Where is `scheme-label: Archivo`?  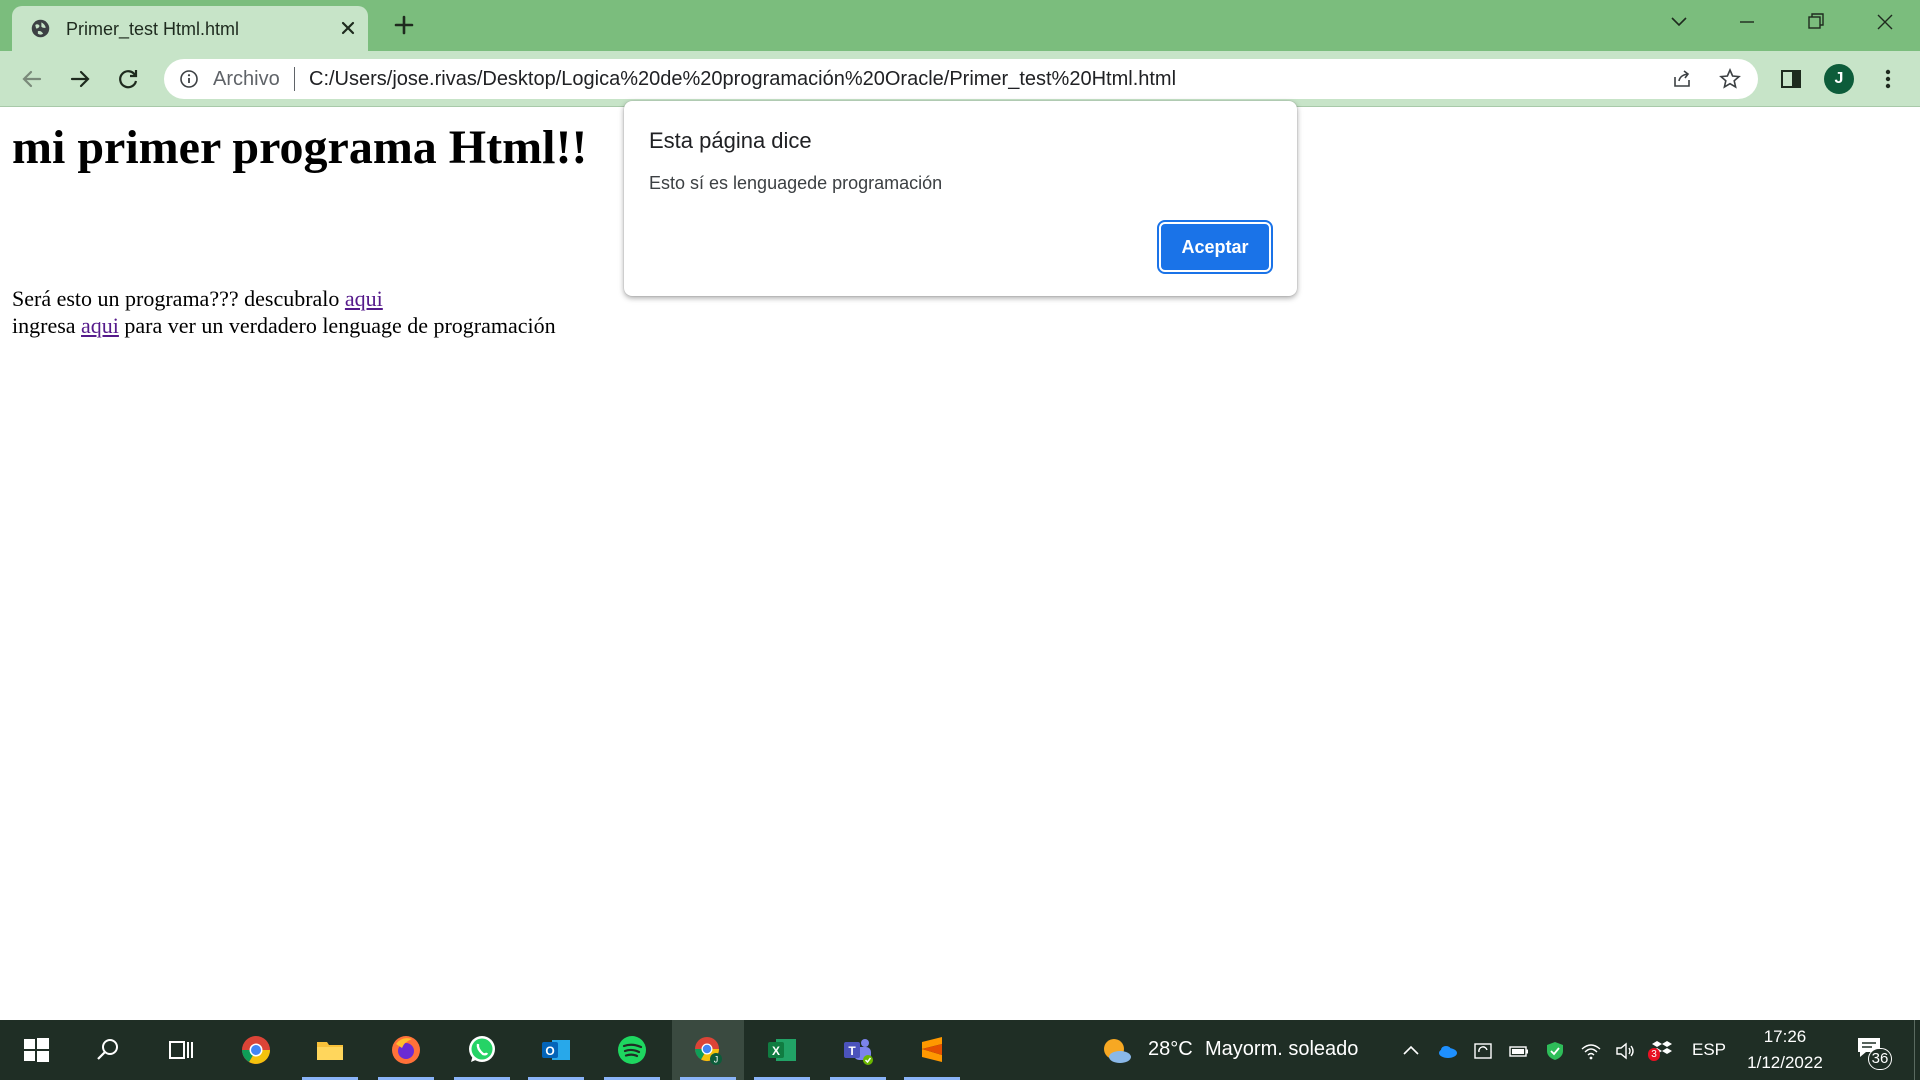 scheme-label: Archivo is located at coordinates (246, 79).